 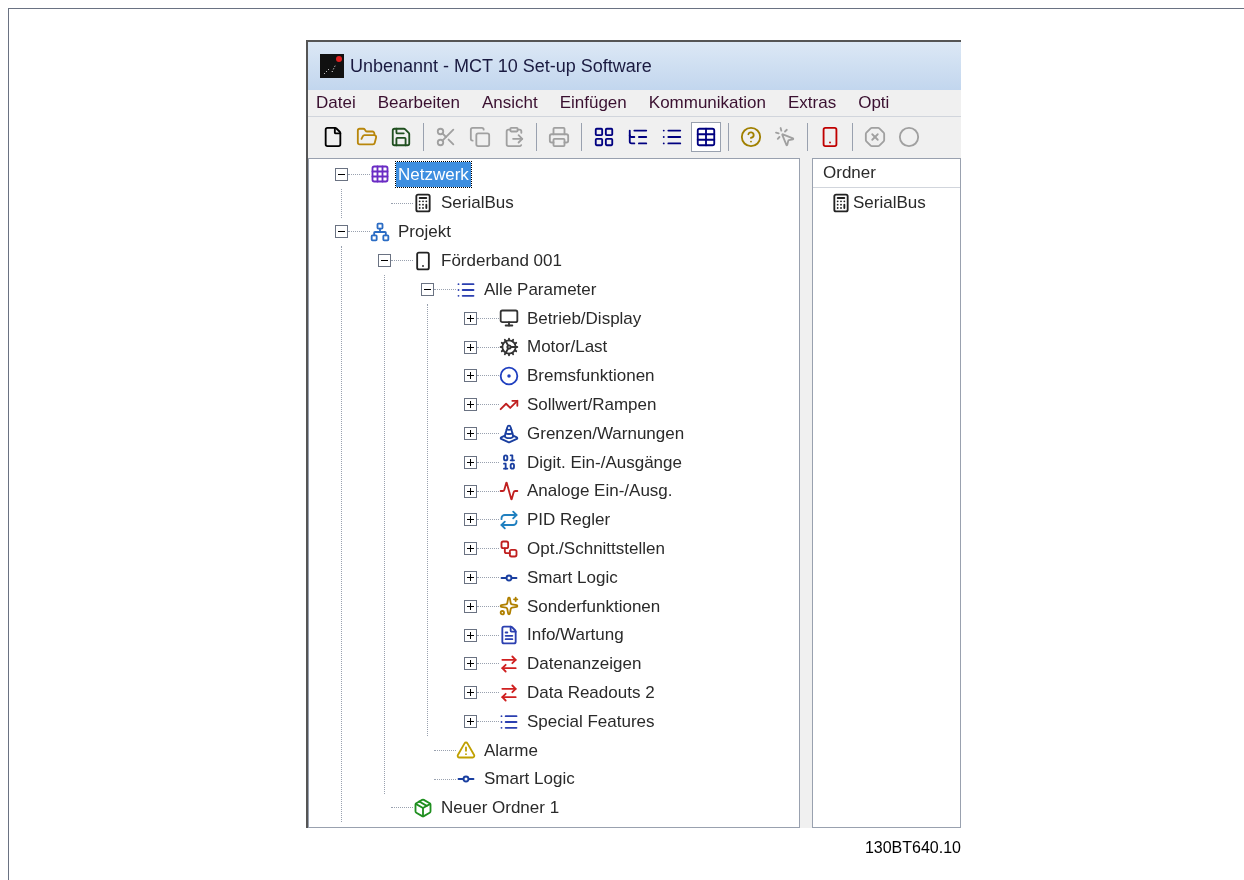 What do you see at coordinates (594, 606) in the screenshot?
I see `tree-item: Sonderfunktionen` at bounding box center [594, 606].